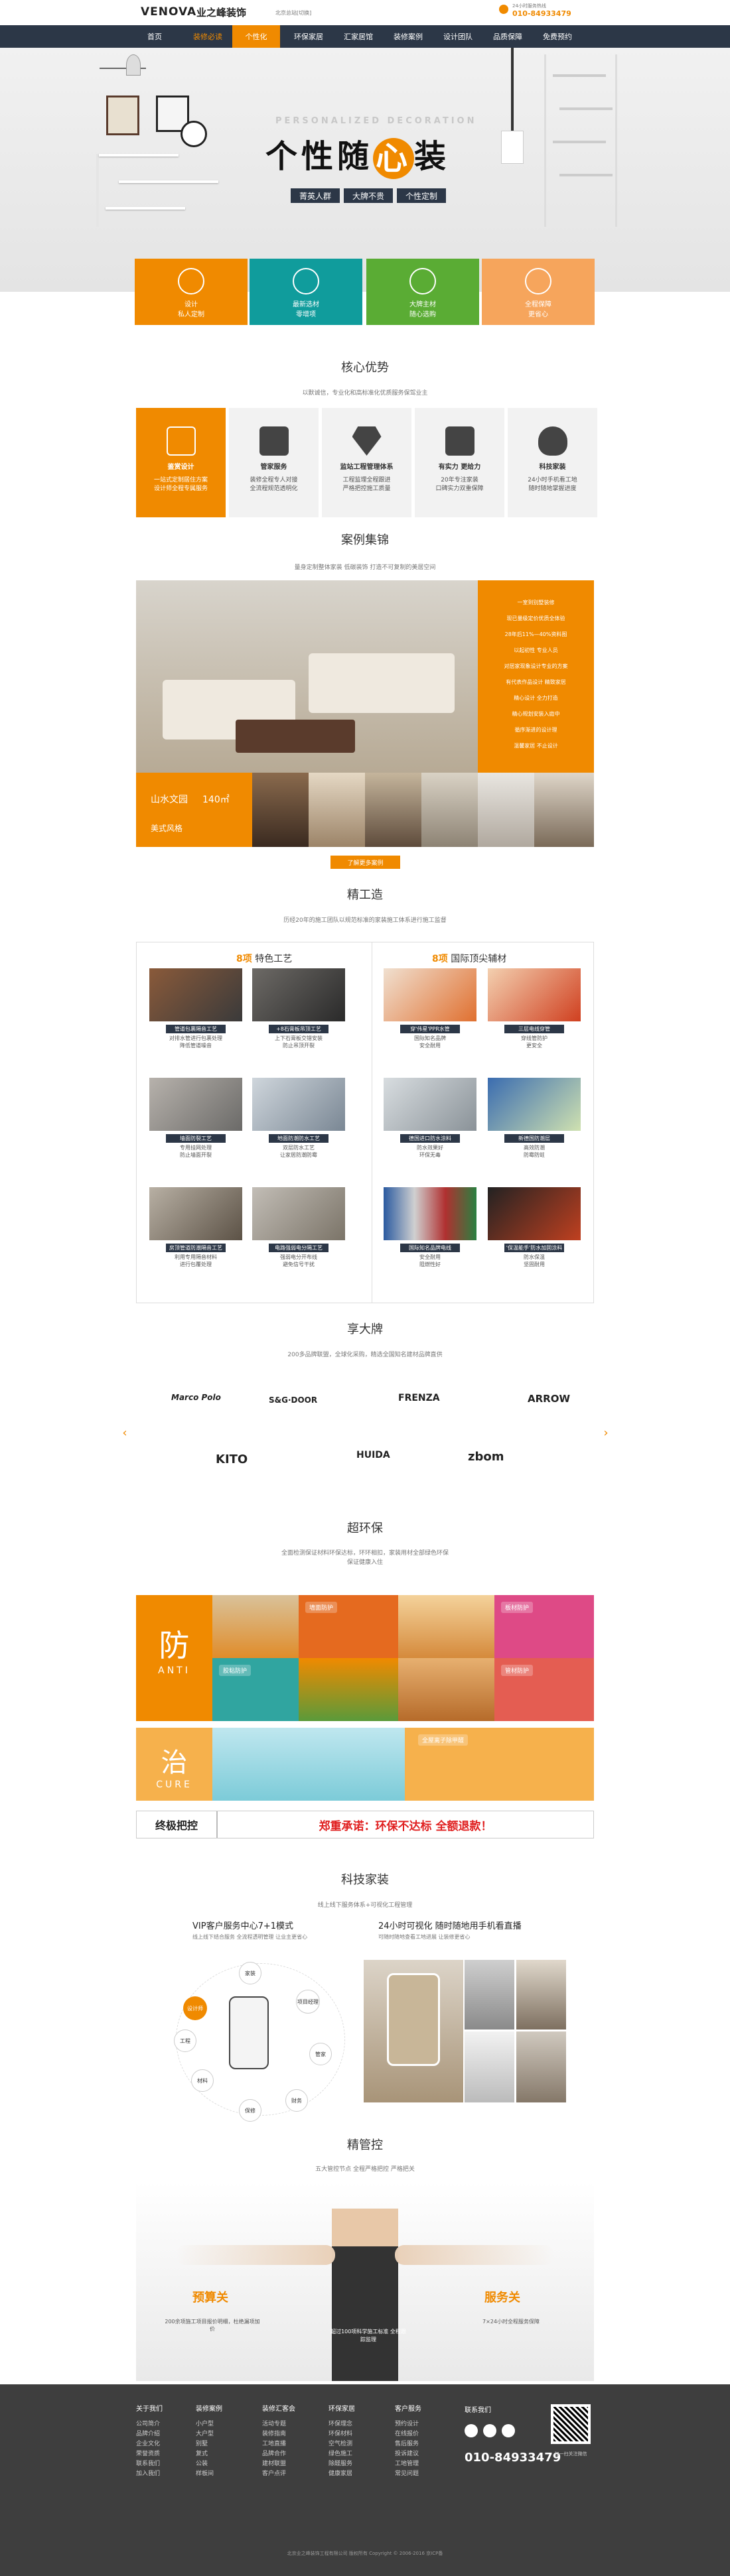 The height and width of the screenshot is (2576, 730). I want to click on phone-icon, so click(504, 10).